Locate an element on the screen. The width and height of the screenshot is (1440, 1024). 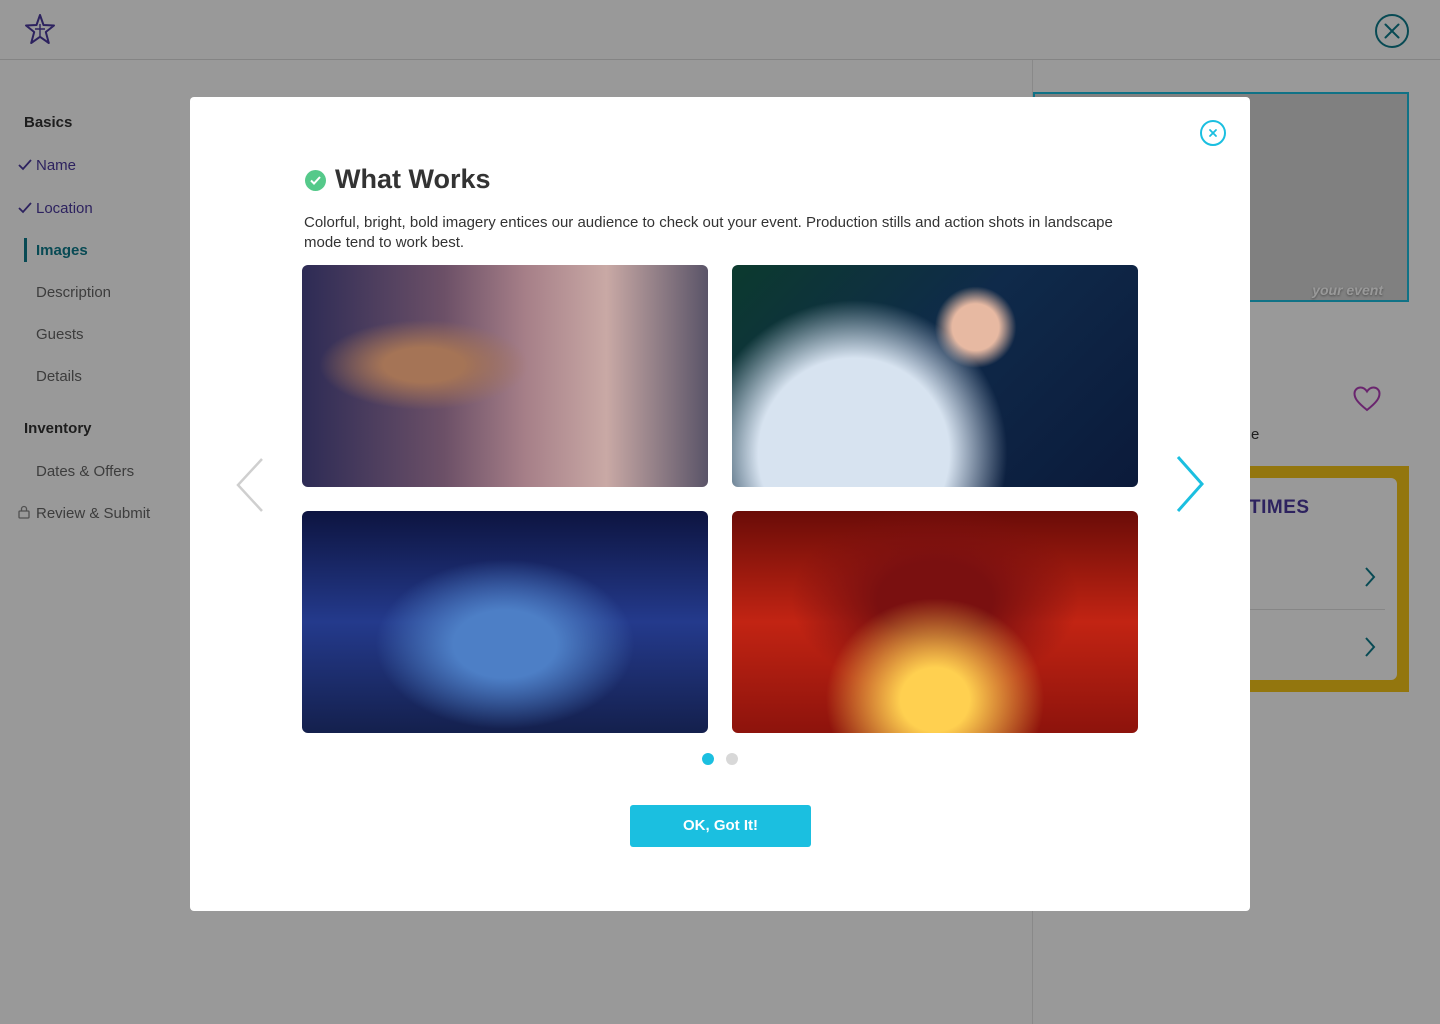
example-image-basketball is located at coordinates (505, 376).